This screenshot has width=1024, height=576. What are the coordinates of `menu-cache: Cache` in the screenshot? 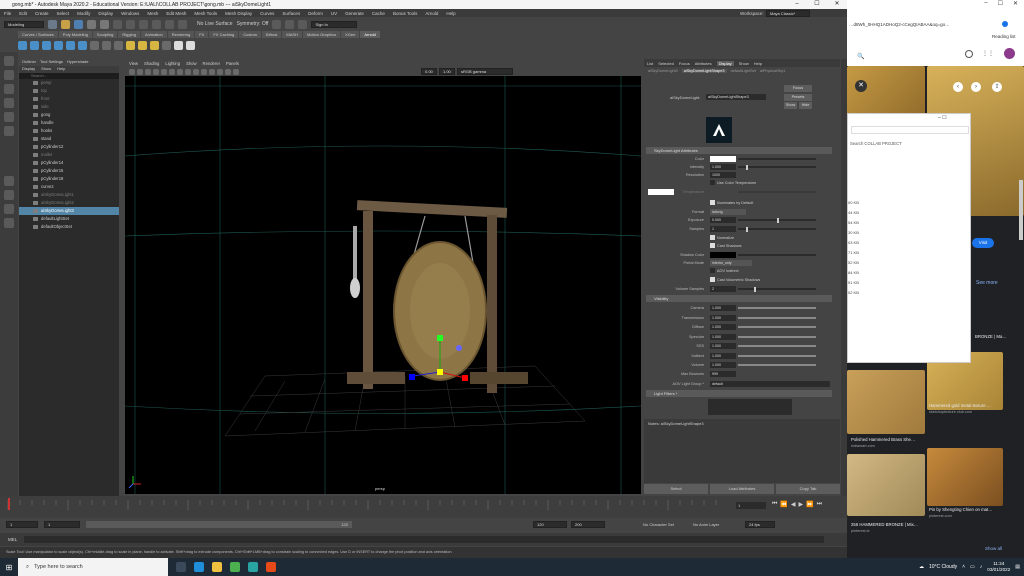 It's located at (378, 13).